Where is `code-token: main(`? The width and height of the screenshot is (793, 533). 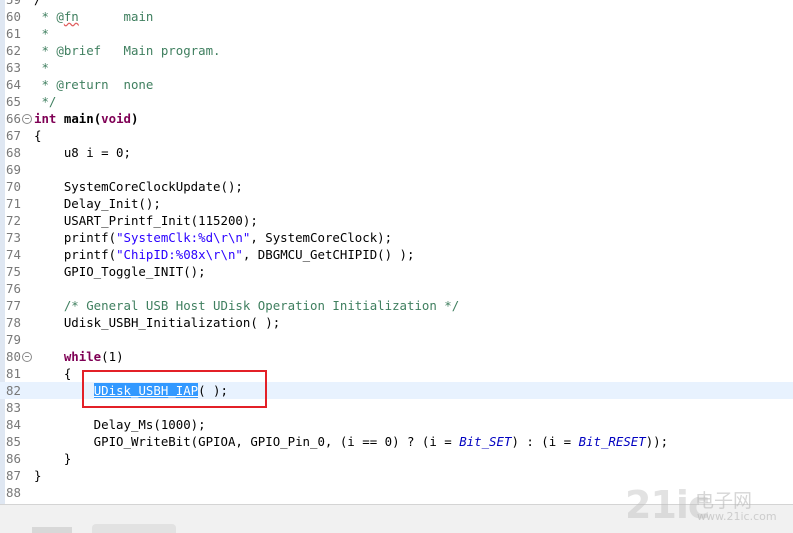
code-token: main( is located at coordinates (82, 118).